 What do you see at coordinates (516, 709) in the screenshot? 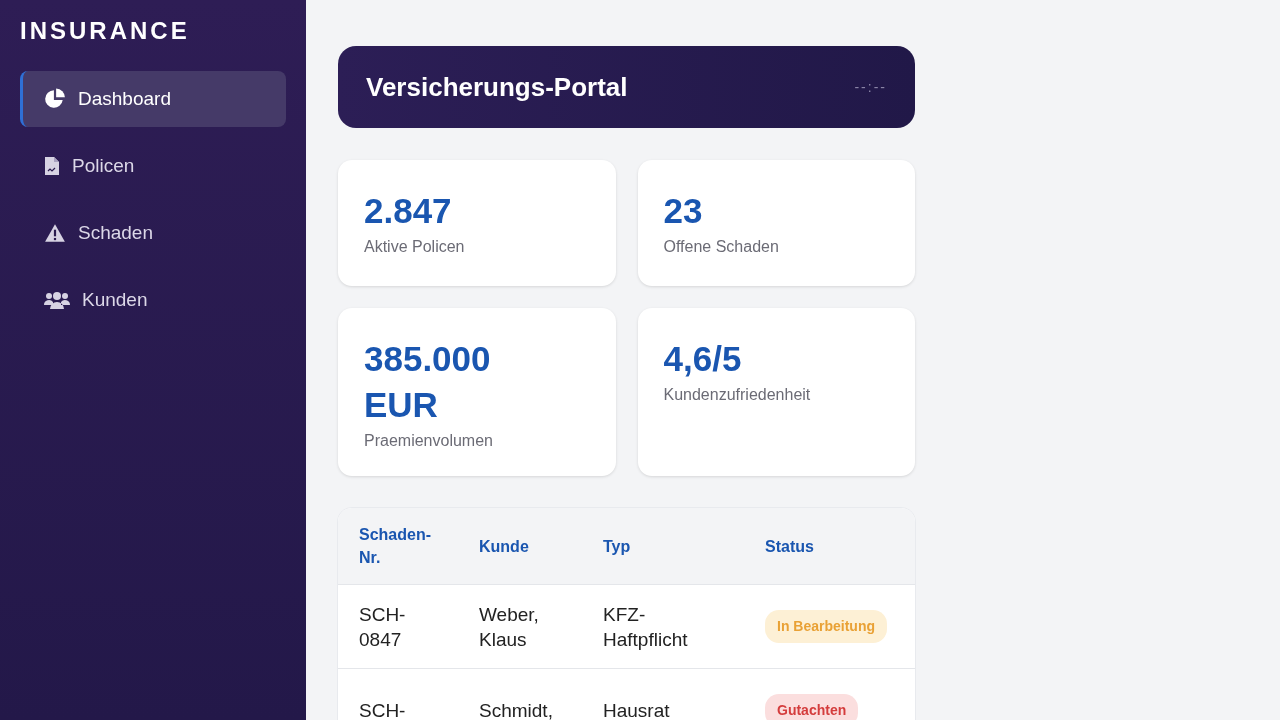
I see `table-cell-text: Schmidt,` at bounding box center [516, 709].